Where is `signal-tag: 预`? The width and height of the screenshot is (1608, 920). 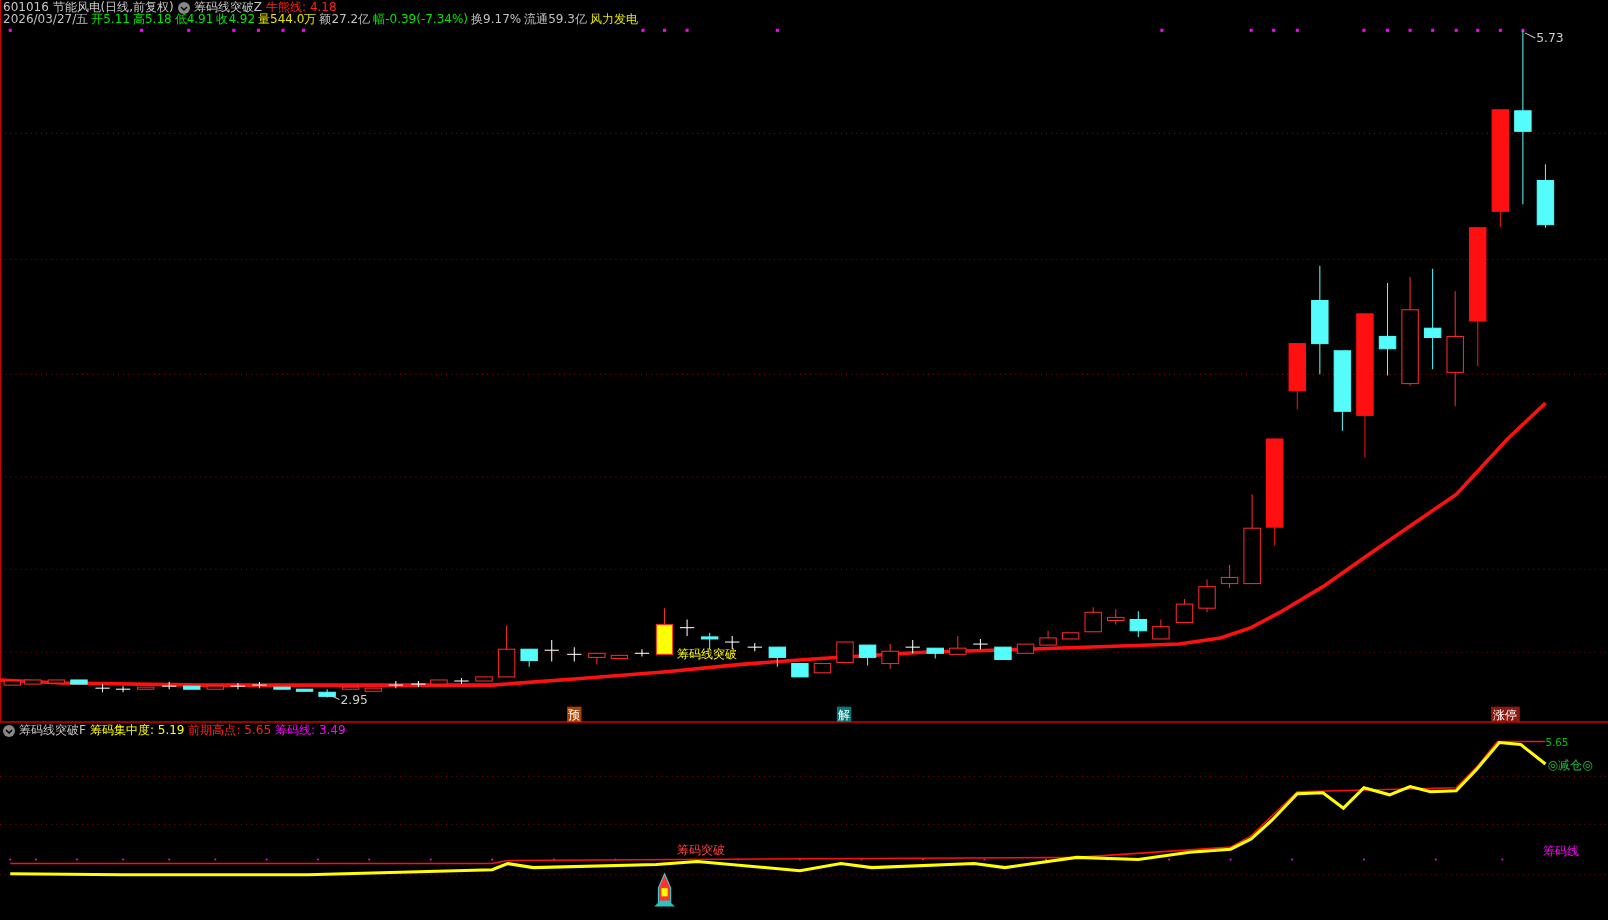 signal-tag: 预 is located at coordinates (574, 714).